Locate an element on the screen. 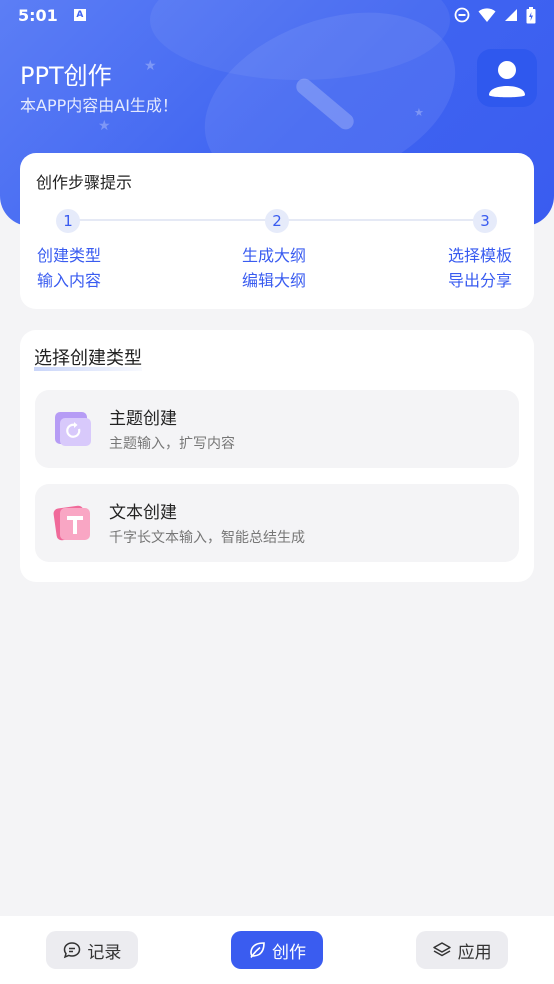 This screenshot has width=554, height=984. topic-create-option: 主题创建 主题输入，扩写内容 is located at coordinates (277, 429).